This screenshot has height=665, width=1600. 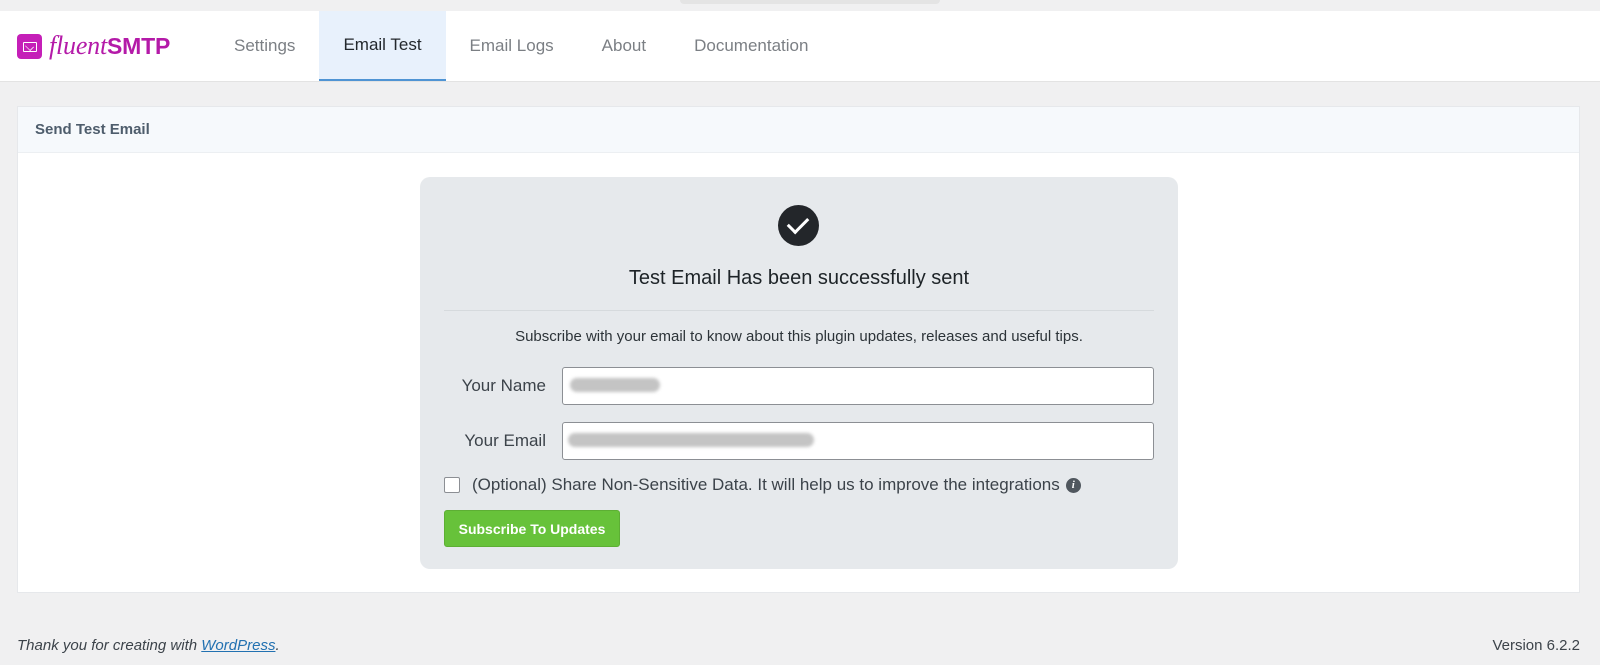 I want to click on email-label: Your Email, so click(x=505, y=440).